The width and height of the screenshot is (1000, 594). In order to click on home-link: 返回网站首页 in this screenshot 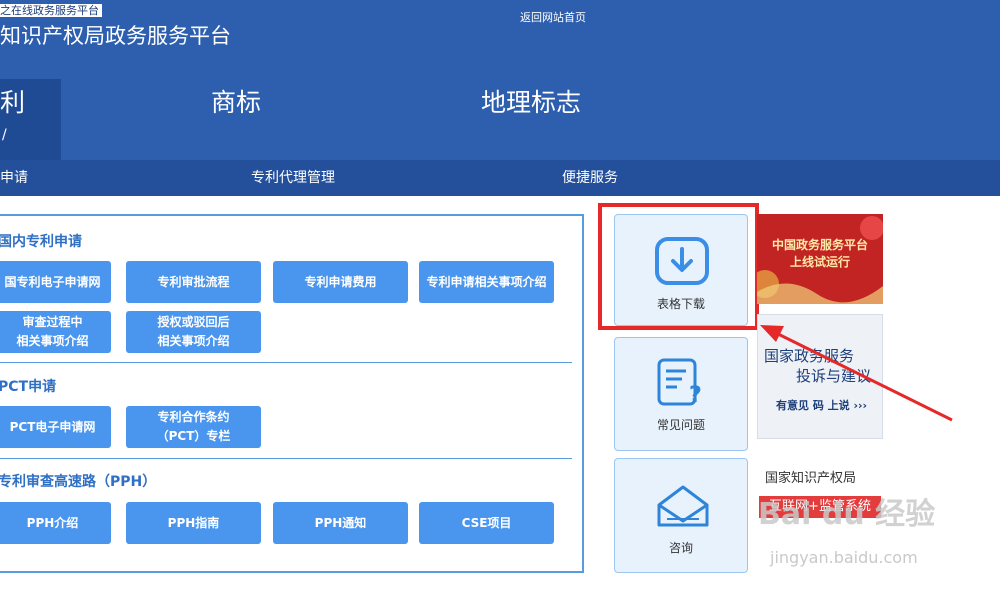, I will do `click(553, 18)`.